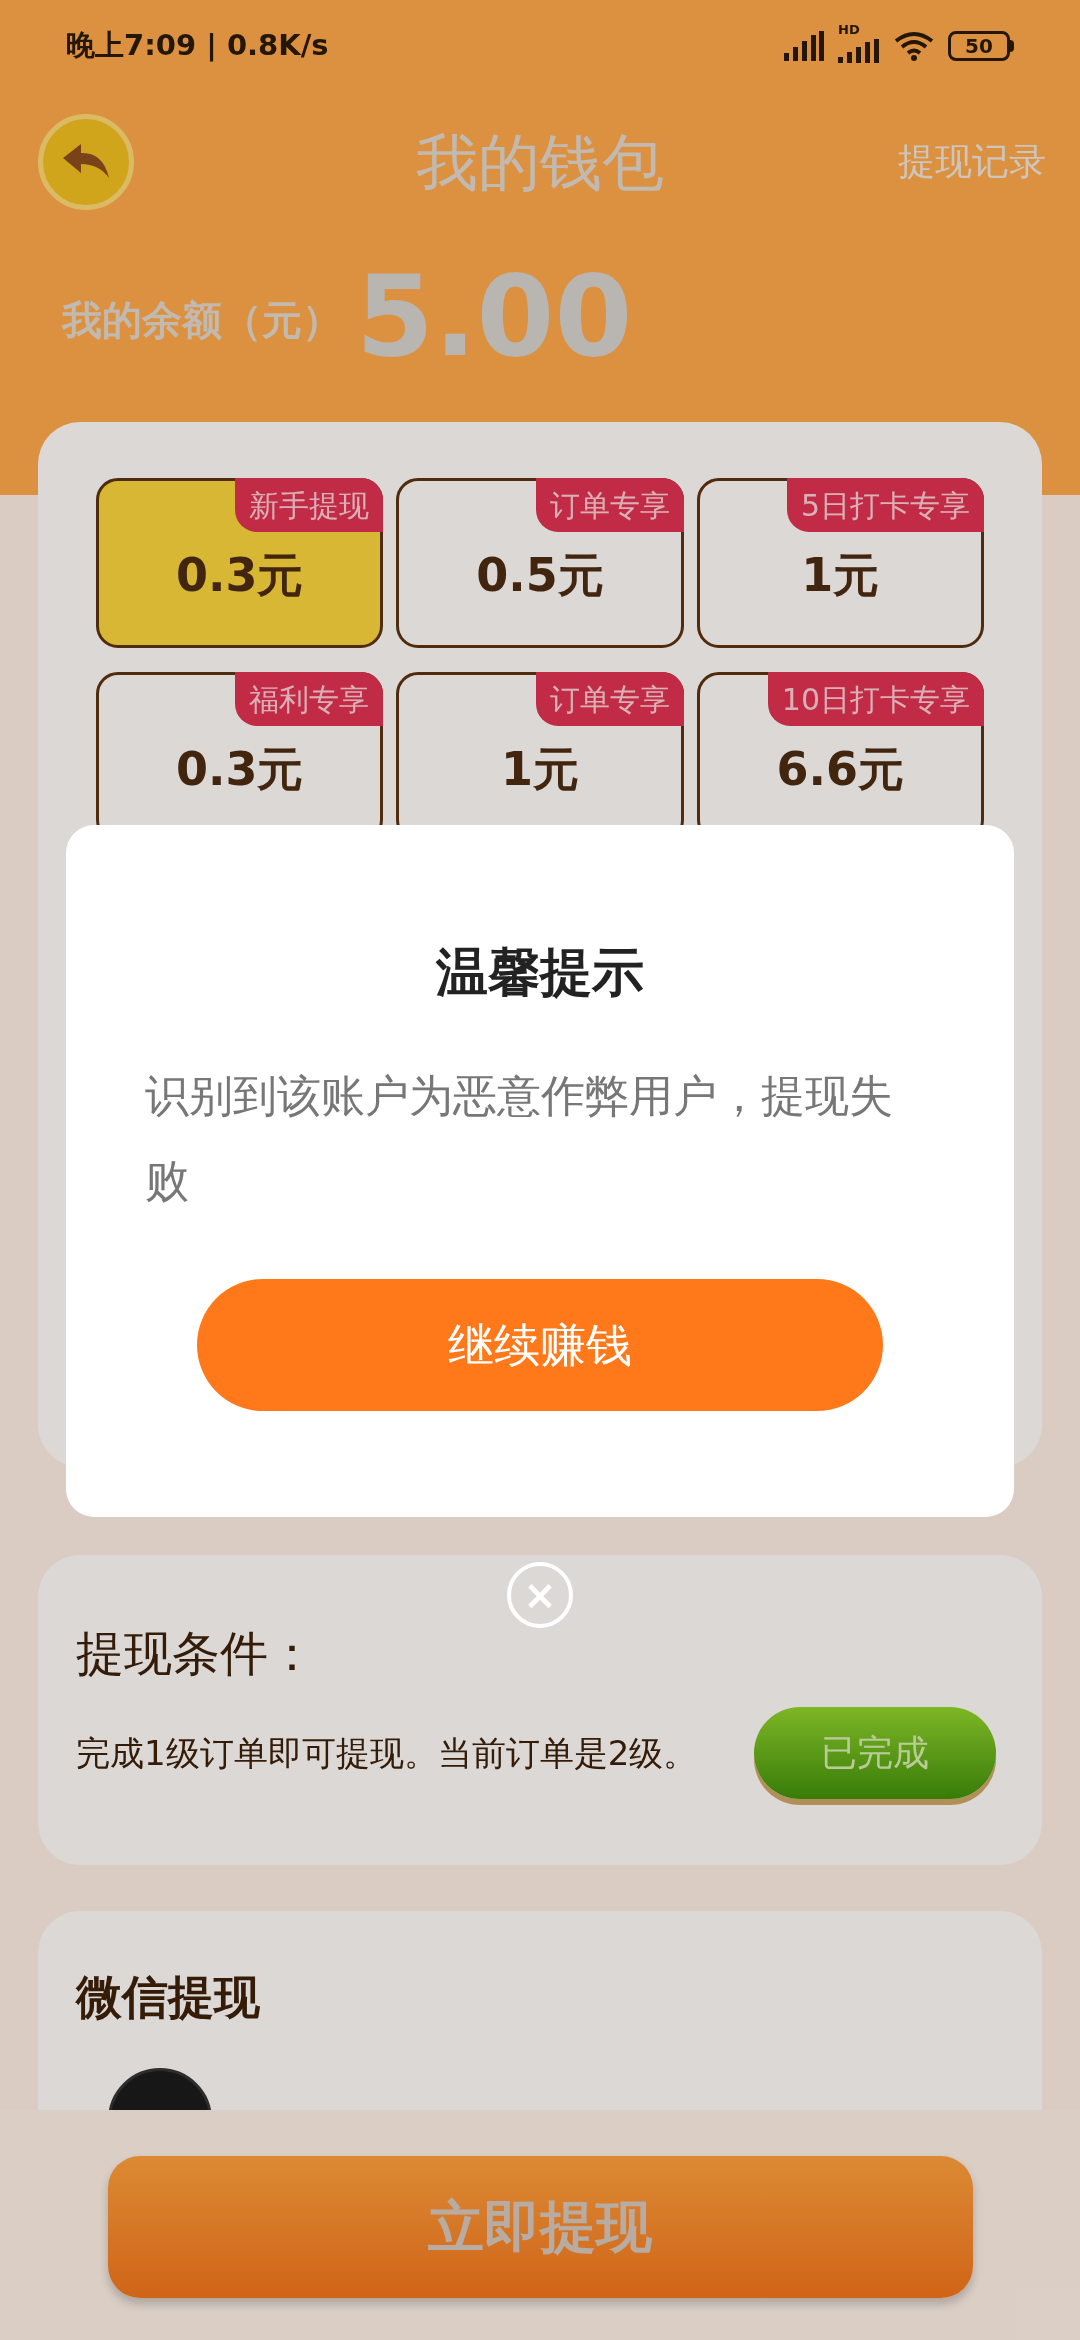 The width and height of the screenshot is (1080, 2340). What do you see at coordinates (914, 46) in the screenshot?
I see `wifi-icon` at bounding box center [914, 46].